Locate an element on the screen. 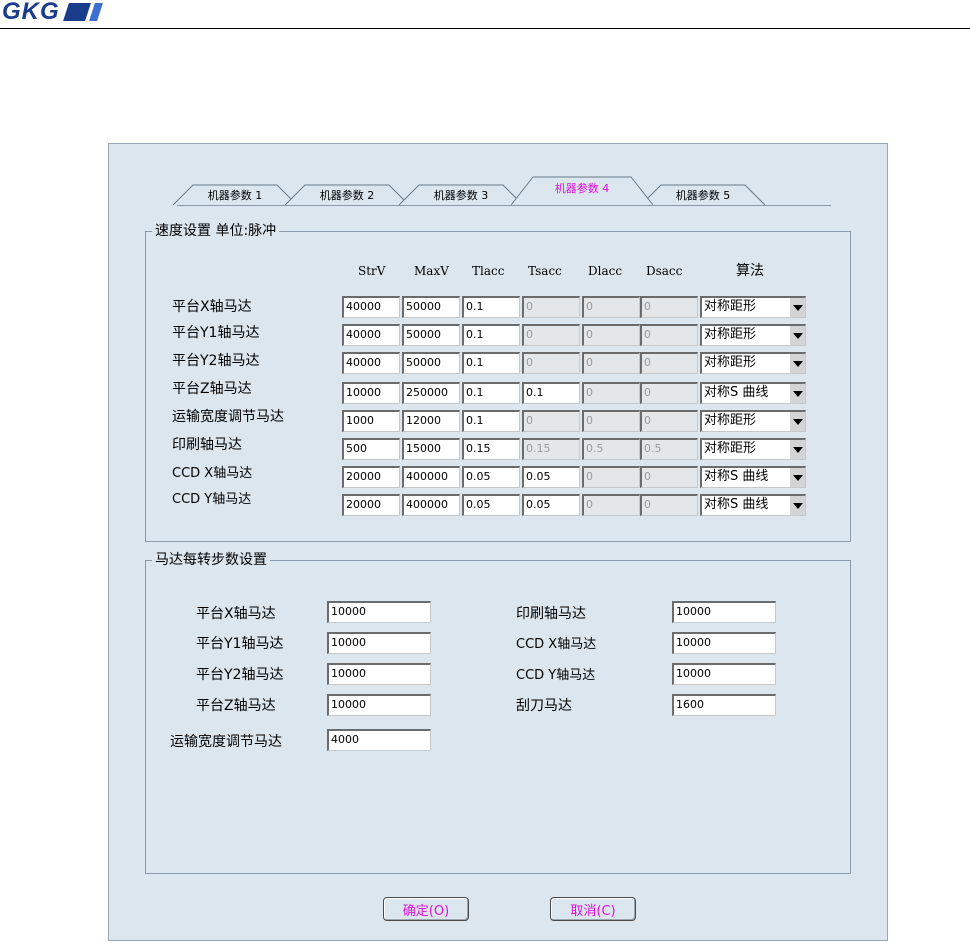  col-header-dsacc: Dsacc is located at coordinates (664, 271).